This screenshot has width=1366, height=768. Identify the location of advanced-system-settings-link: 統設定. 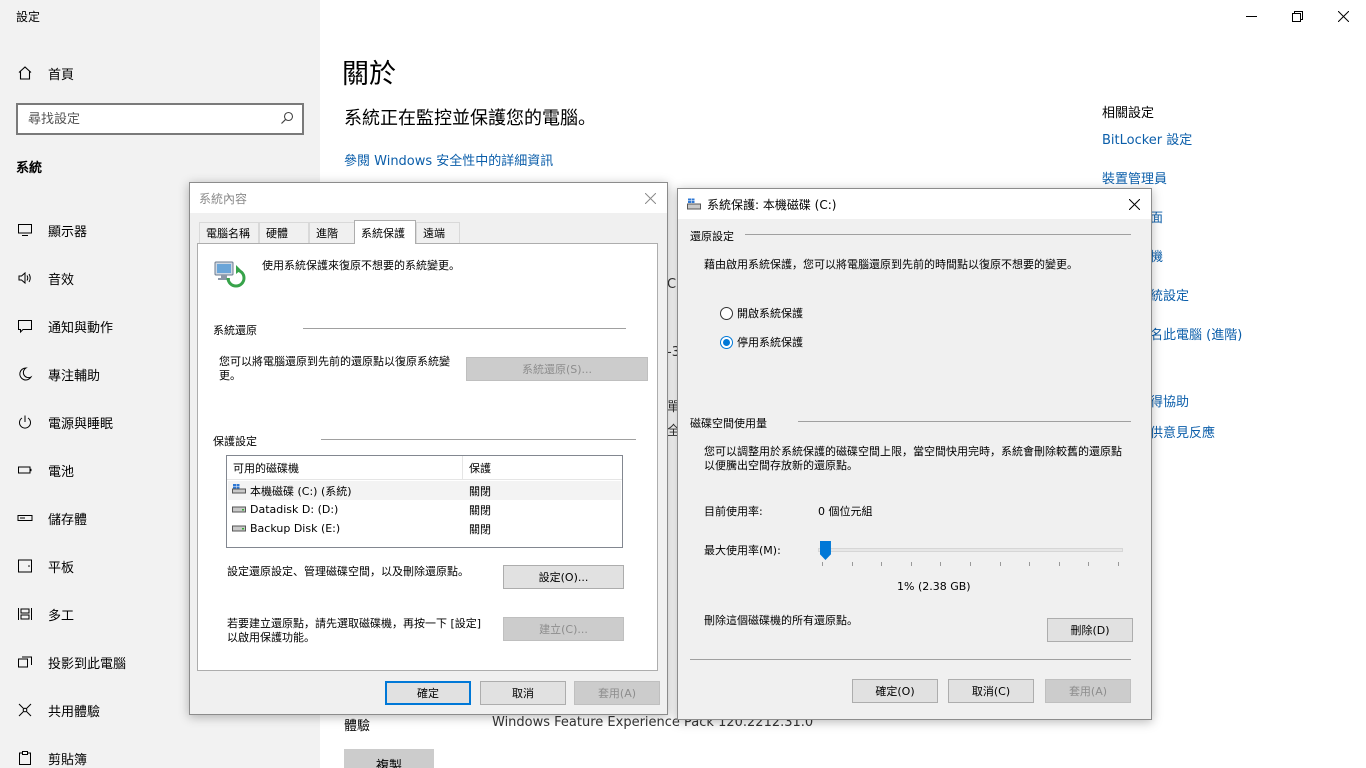
(1169, 294).